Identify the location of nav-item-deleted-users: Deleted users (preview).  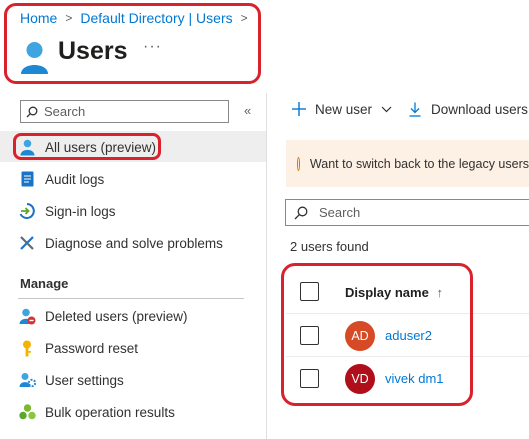
(103, 316).